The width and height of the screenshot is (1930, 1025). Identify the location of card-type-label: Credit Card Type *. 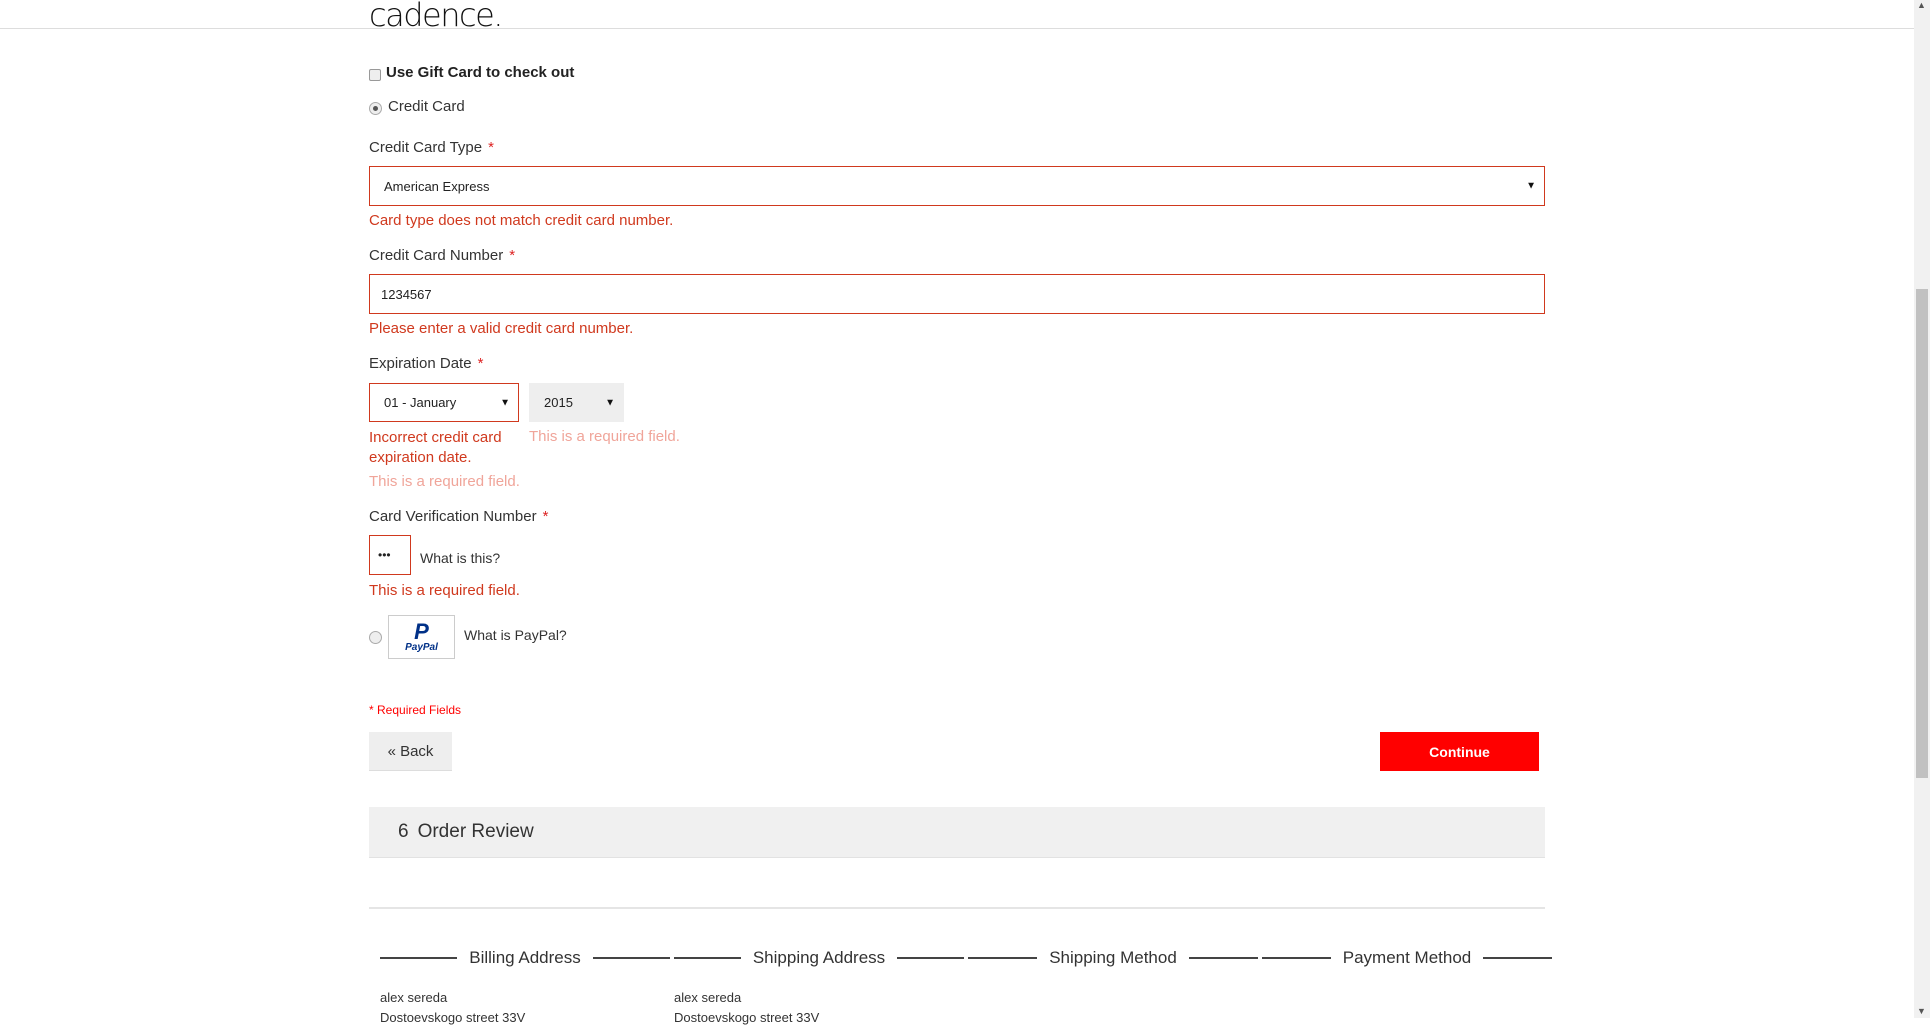
(431, 147).